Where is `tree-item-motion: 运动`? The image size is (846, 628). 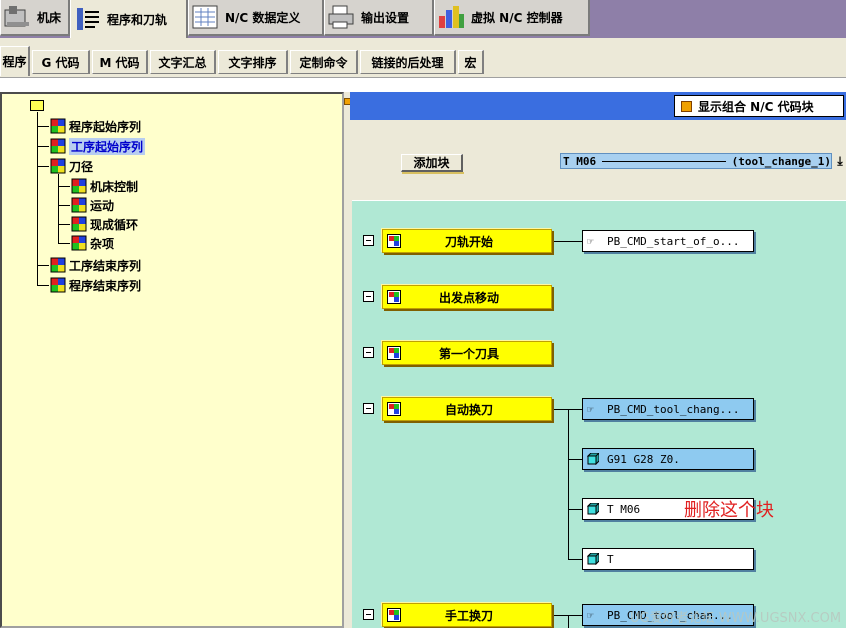 tree-item-motion: 运动 is located at coordinates (92, 205).